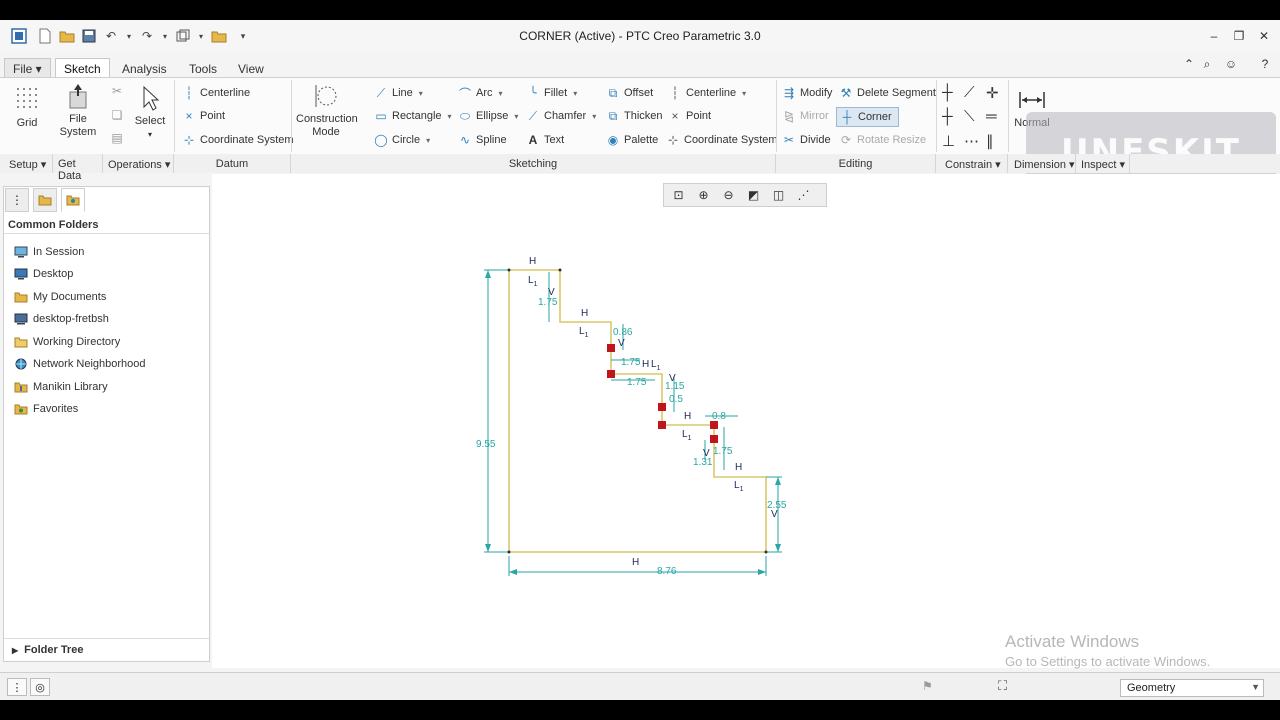 The width and height of the screenshot is (1280, 720). I want to click on folder-desktop-fretbsh: desktop-fretbsh, so click(61, 319).